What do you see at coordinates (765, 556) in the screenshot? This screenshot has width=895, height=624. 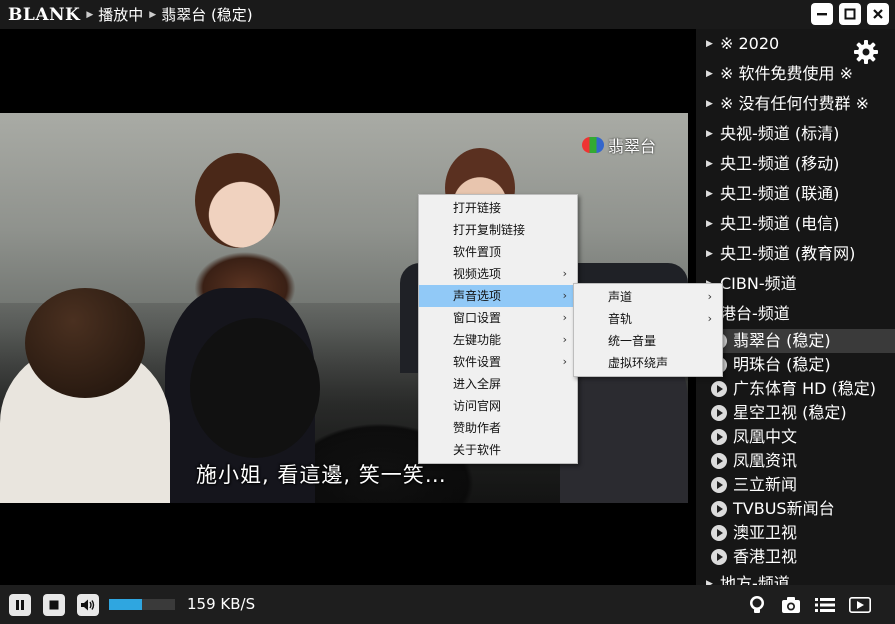 I see `channel-label: 香港卫视` at bounding box center [765, 556].